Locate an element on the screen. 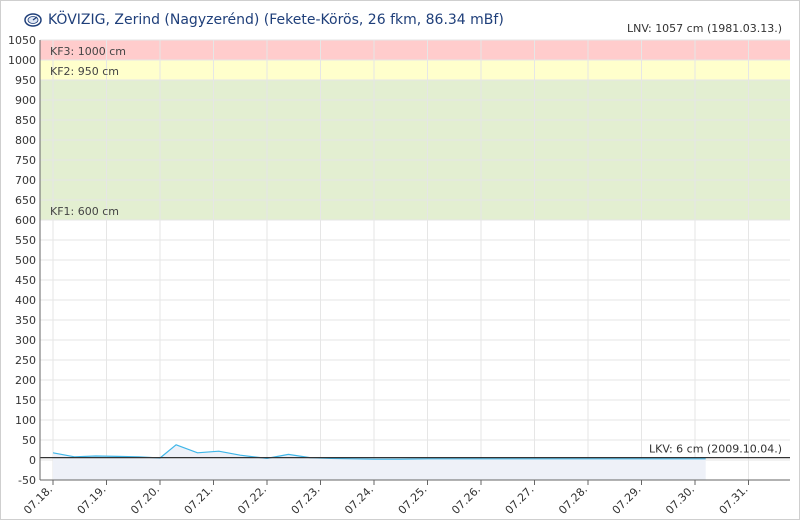  x-tick-label: 07.26. is located at coordinates (466, 500).